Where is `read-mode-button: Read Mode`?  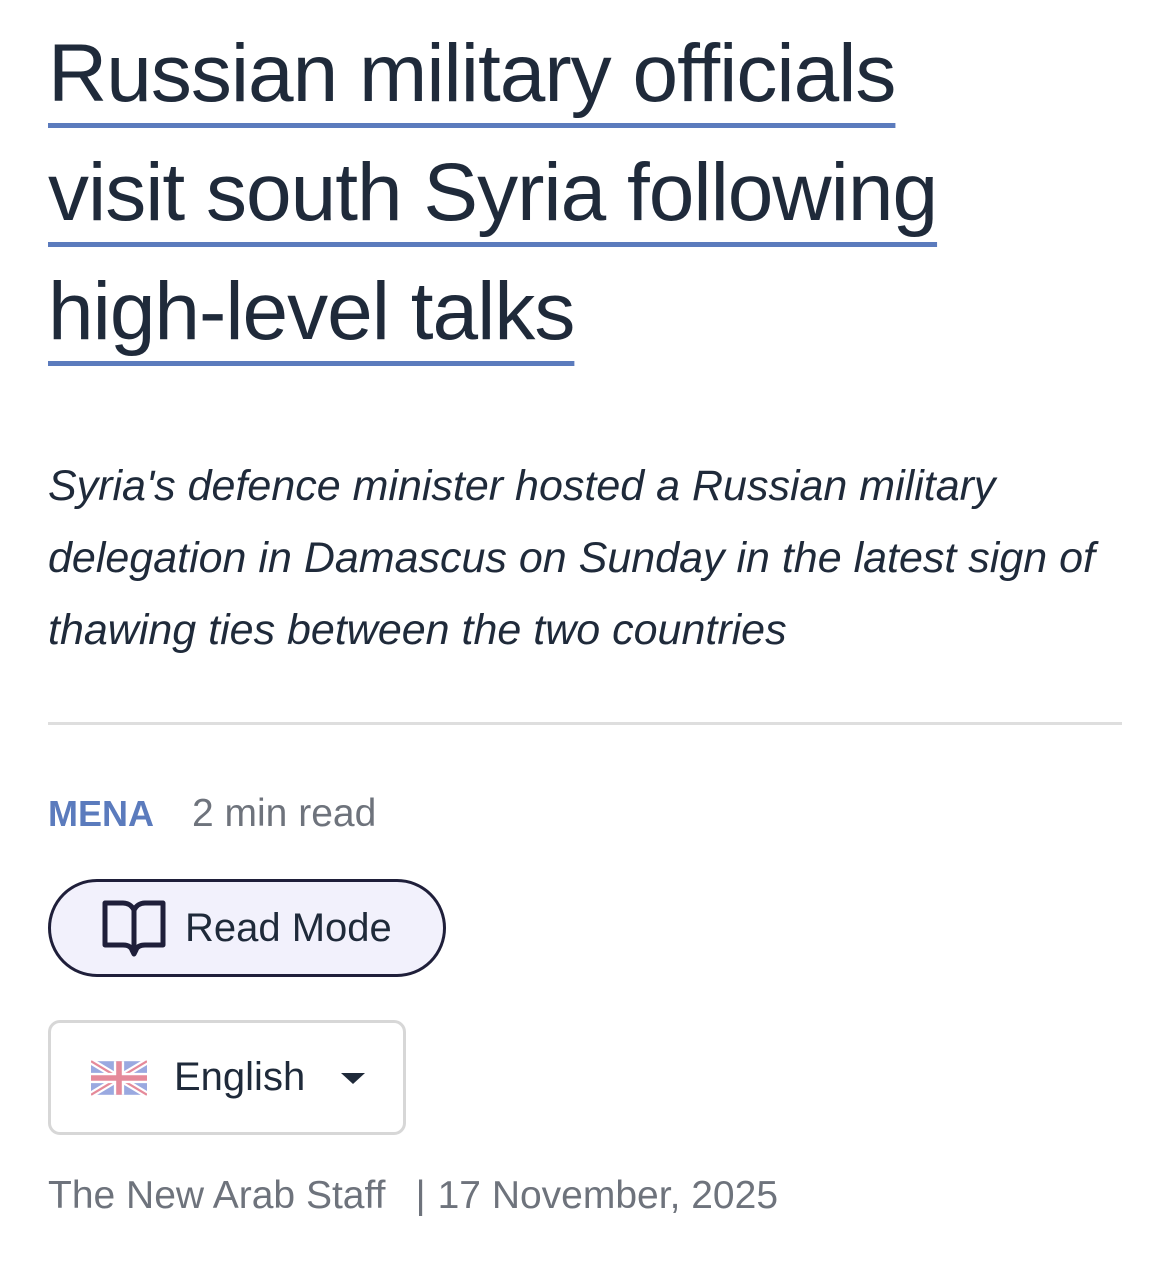
read-mode-button: Read Mode is located at coordinates (247, 928).